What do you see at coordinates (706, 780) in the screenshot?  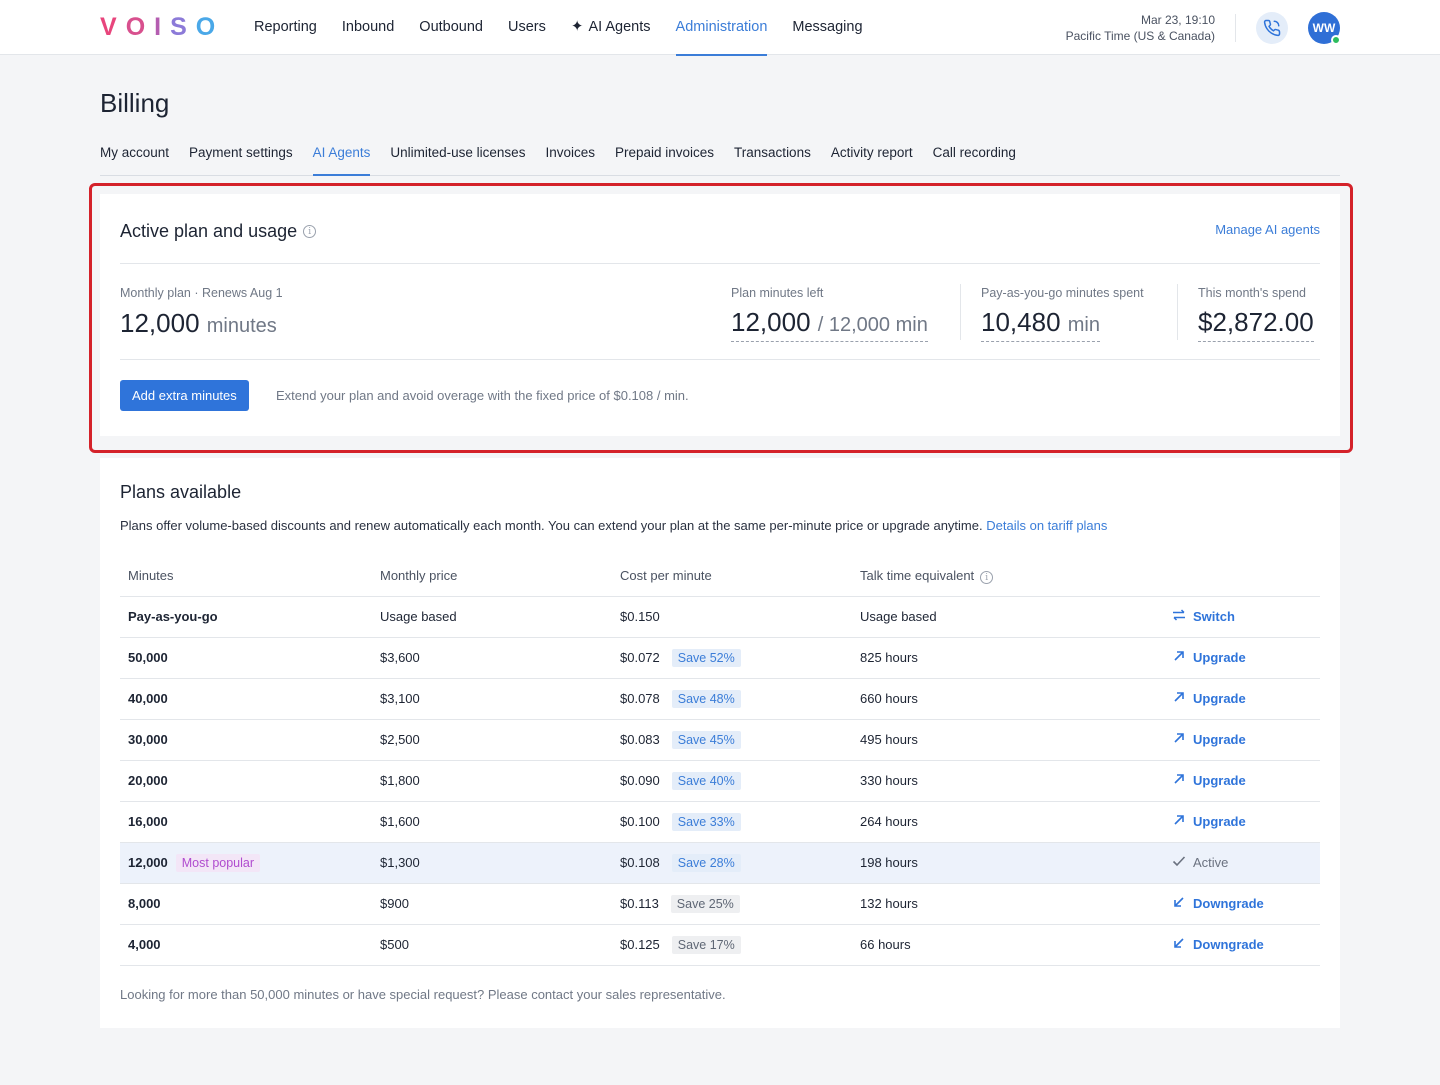 I see `save-badge: Save 40%` at bounding box center [706, 780].